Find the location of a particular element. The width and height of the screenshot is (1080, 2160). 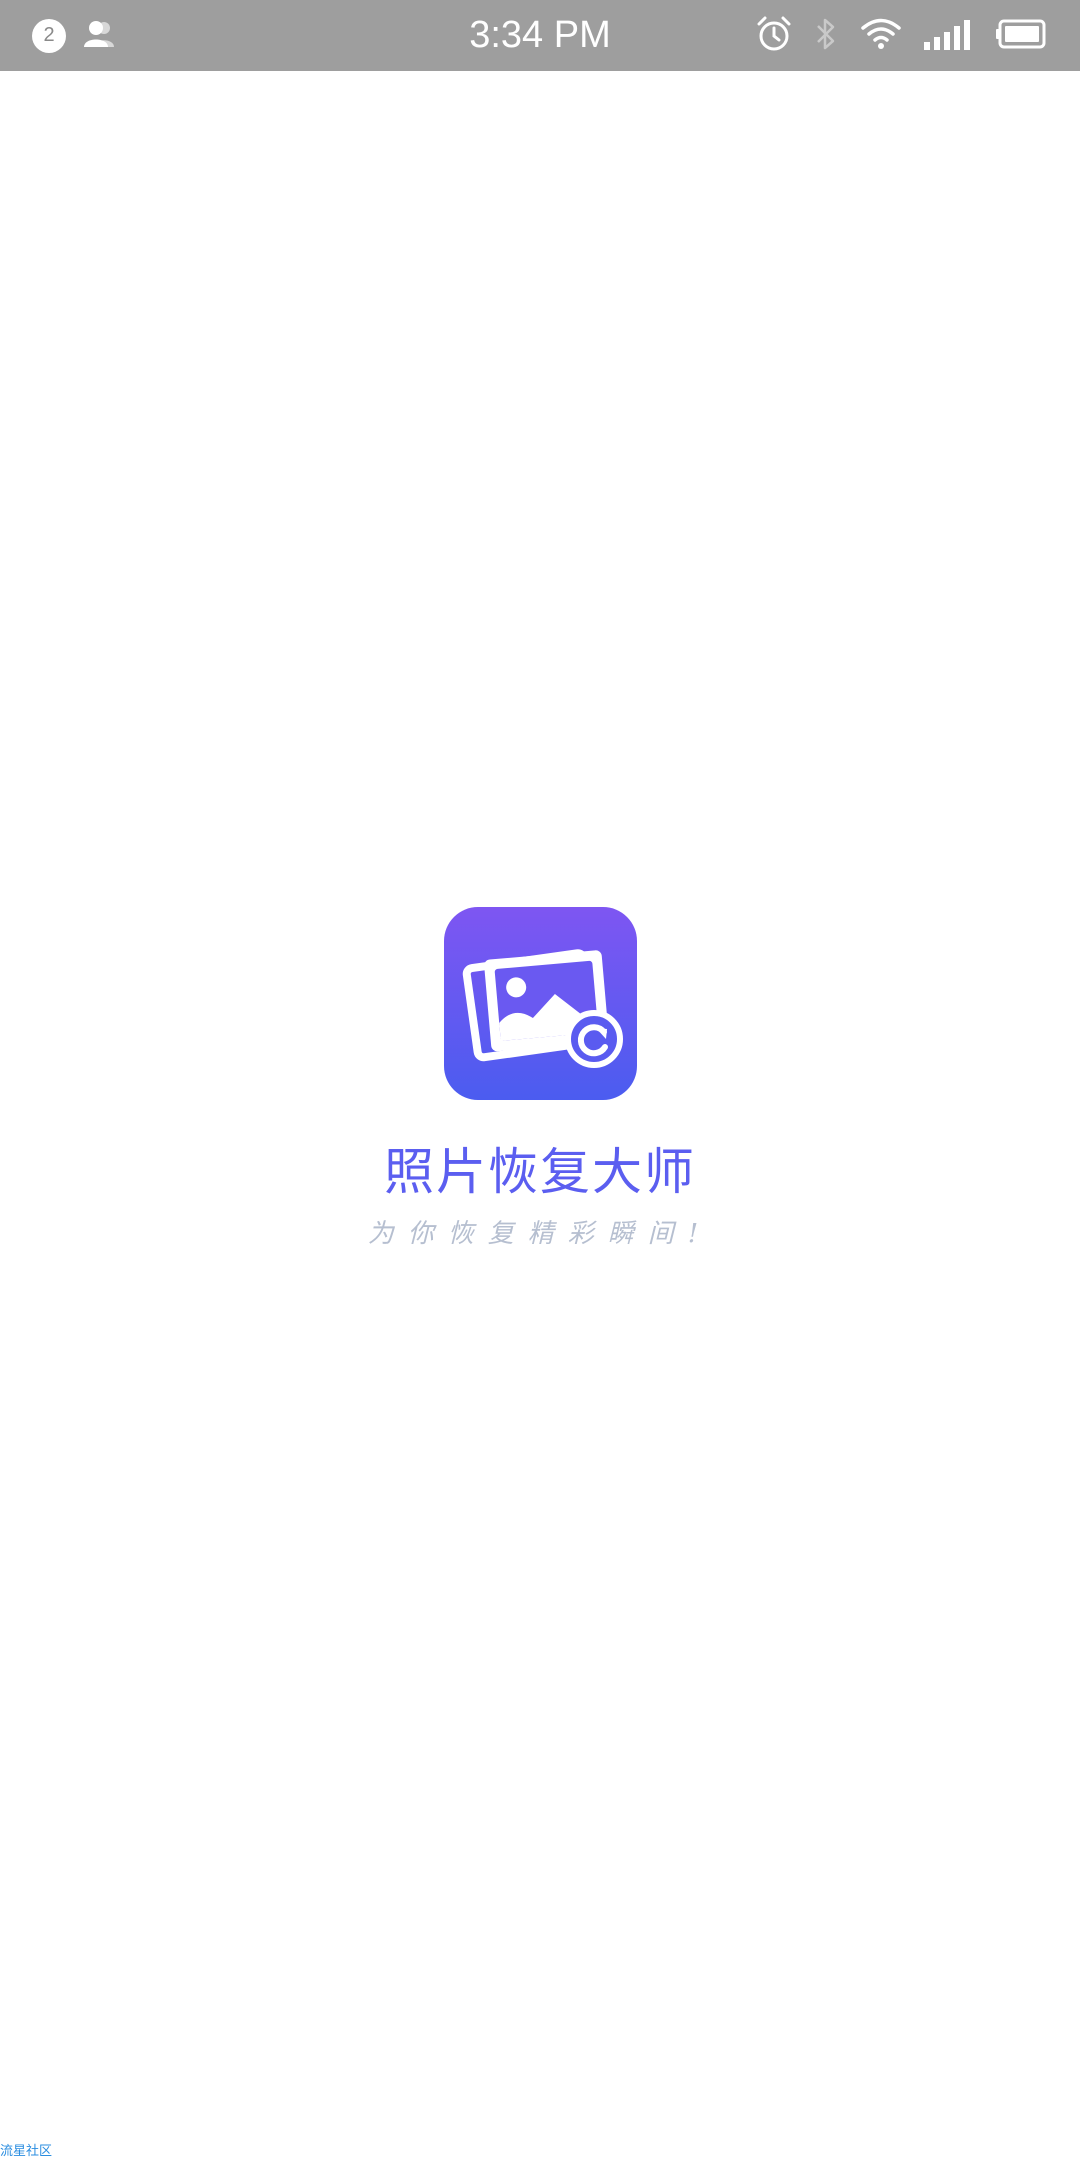

contacts-icon is located at coordinates (102, 36).